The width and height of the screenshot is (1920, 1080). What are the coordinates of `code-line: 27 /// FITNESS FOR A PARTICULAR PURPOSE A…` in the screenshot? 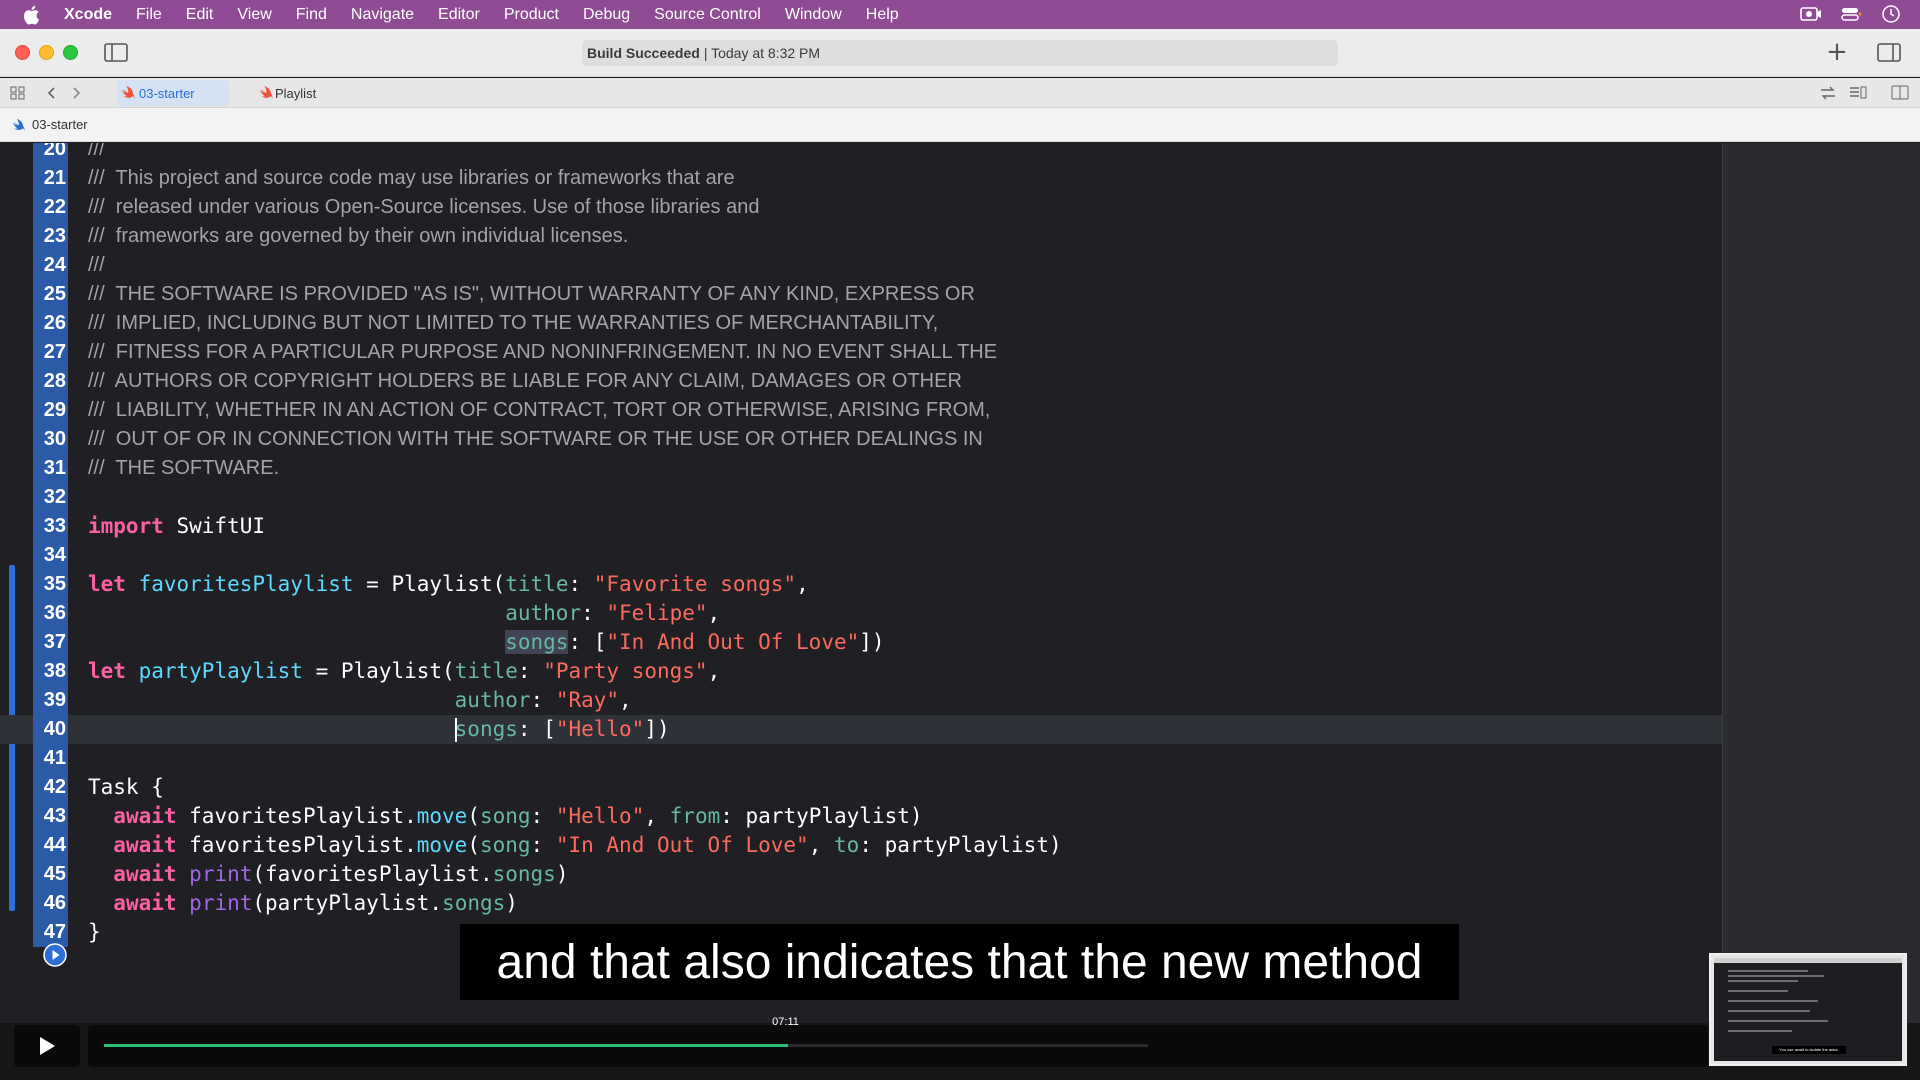 It's located at (861, 352).